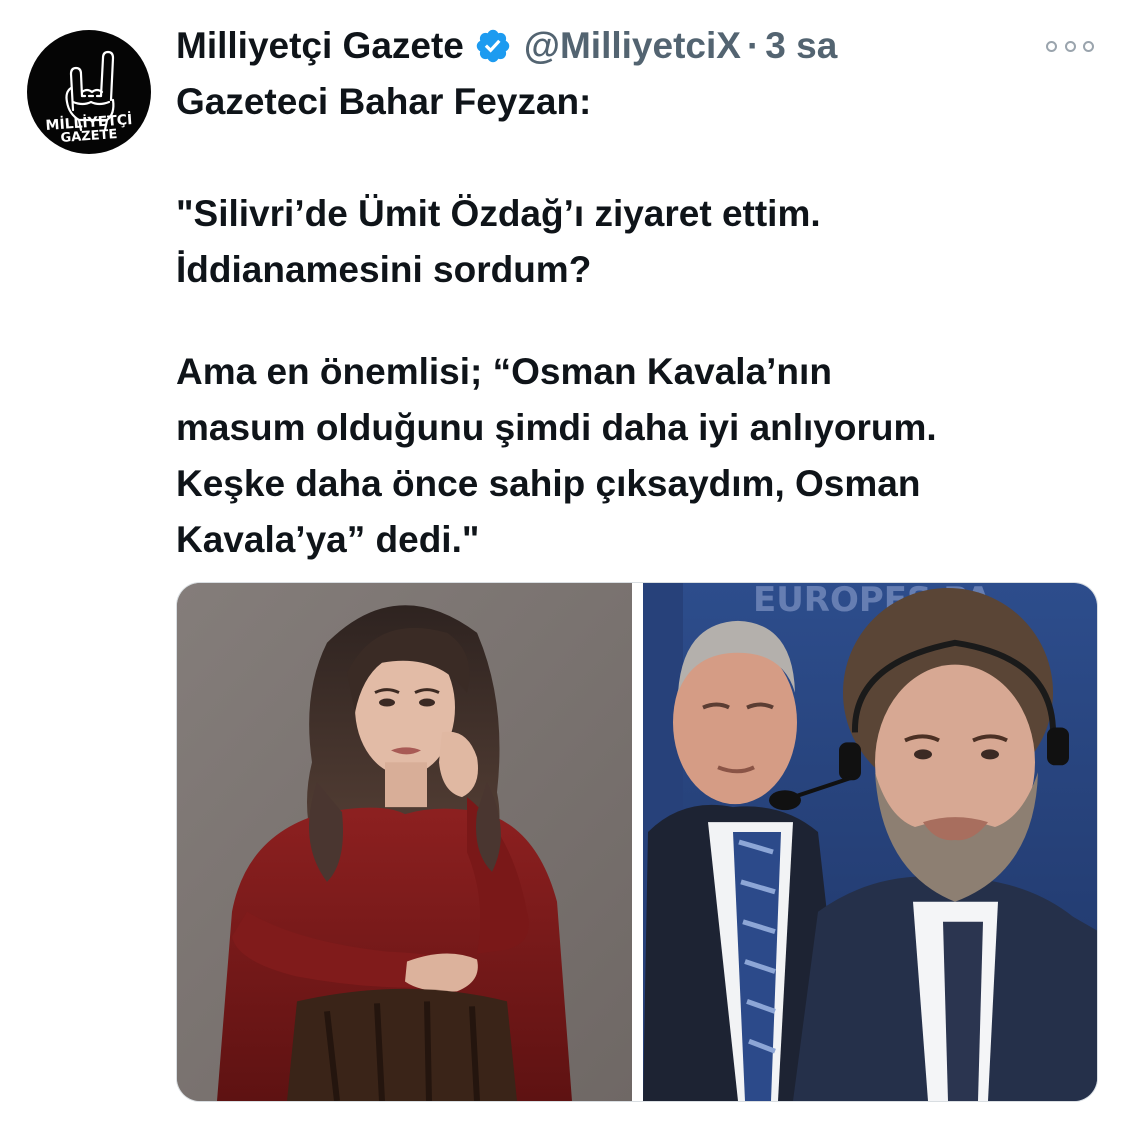 Image resolution: width=1125 pixels, height=1129 pixels. Describe the element at coordinates (801, 46) in the screenshot. I see `tweet-timestamp: 3 sa` at that location.